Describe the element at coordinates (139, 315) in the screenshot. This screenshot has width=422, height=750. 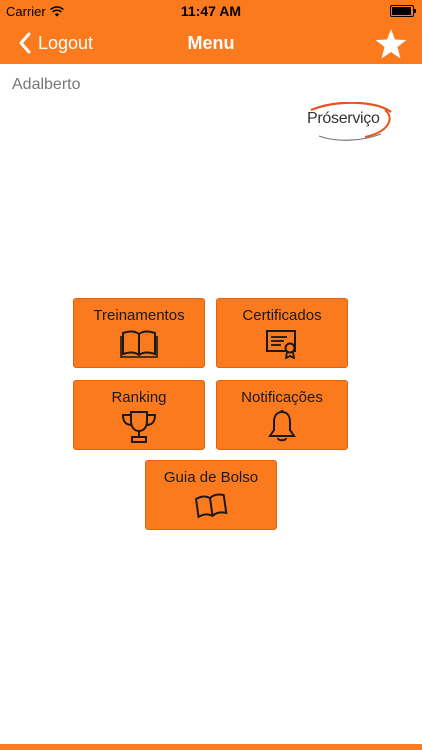
I see `tile-label-treinamentos: Treinamentos` at that location.